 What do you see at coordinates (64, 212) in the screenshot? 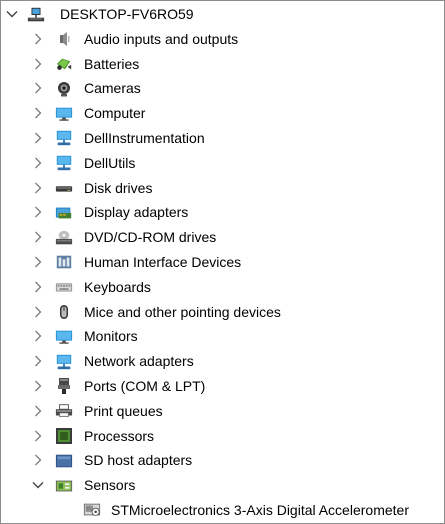
I see `display-adapter-icon` at bounding box center [64, 212].